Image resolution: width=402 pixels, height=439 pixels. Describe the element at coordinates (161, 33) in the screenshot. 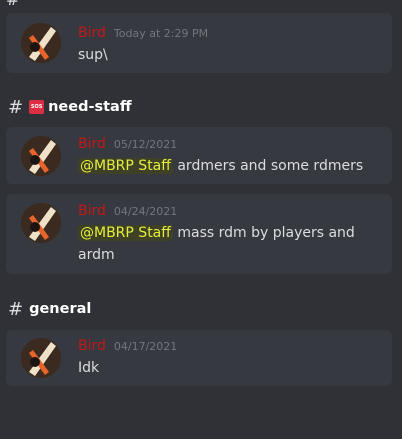

I see `timestamp: Today at 2:29 PM` at that location.